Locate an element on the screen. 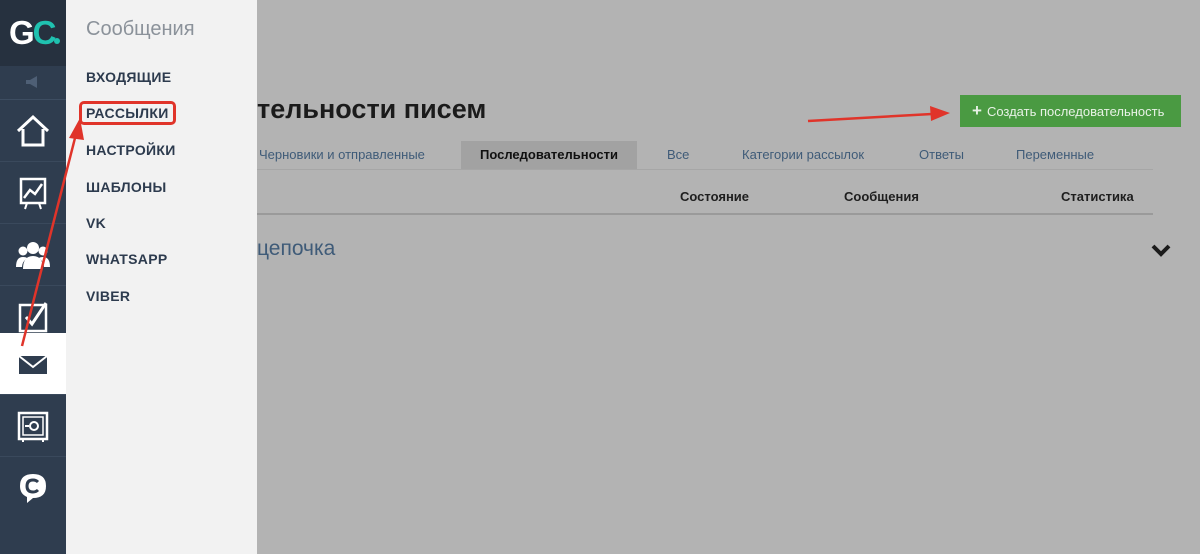 The height and width of the screenshot is (554, 1200). menu-item-inbox: ВХОДЯЩИЕ is located at coordinates (128, 77).